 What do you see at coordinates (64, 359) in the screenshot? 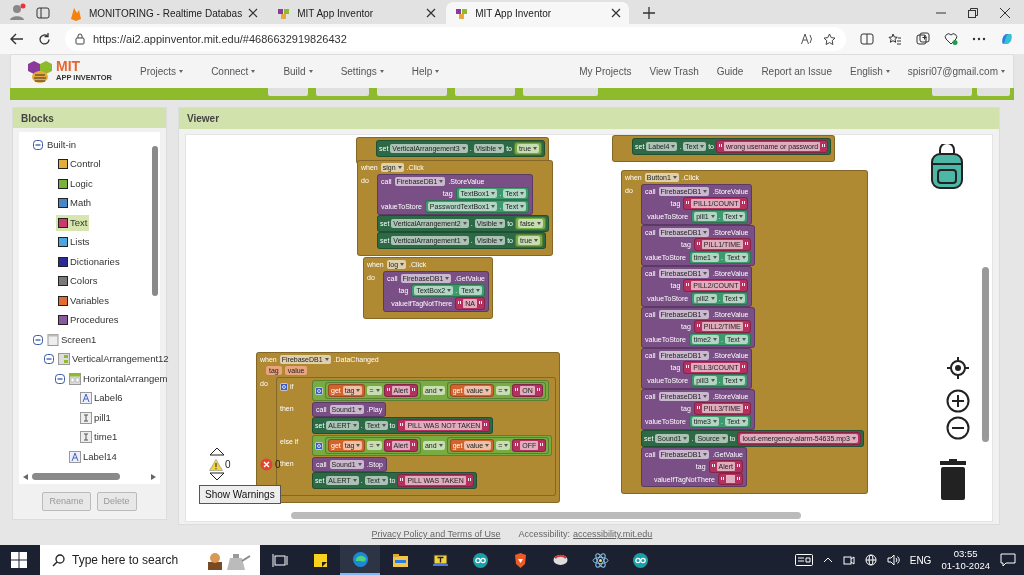
I see `vertical-component-icon` at bounding box center [64, 359].